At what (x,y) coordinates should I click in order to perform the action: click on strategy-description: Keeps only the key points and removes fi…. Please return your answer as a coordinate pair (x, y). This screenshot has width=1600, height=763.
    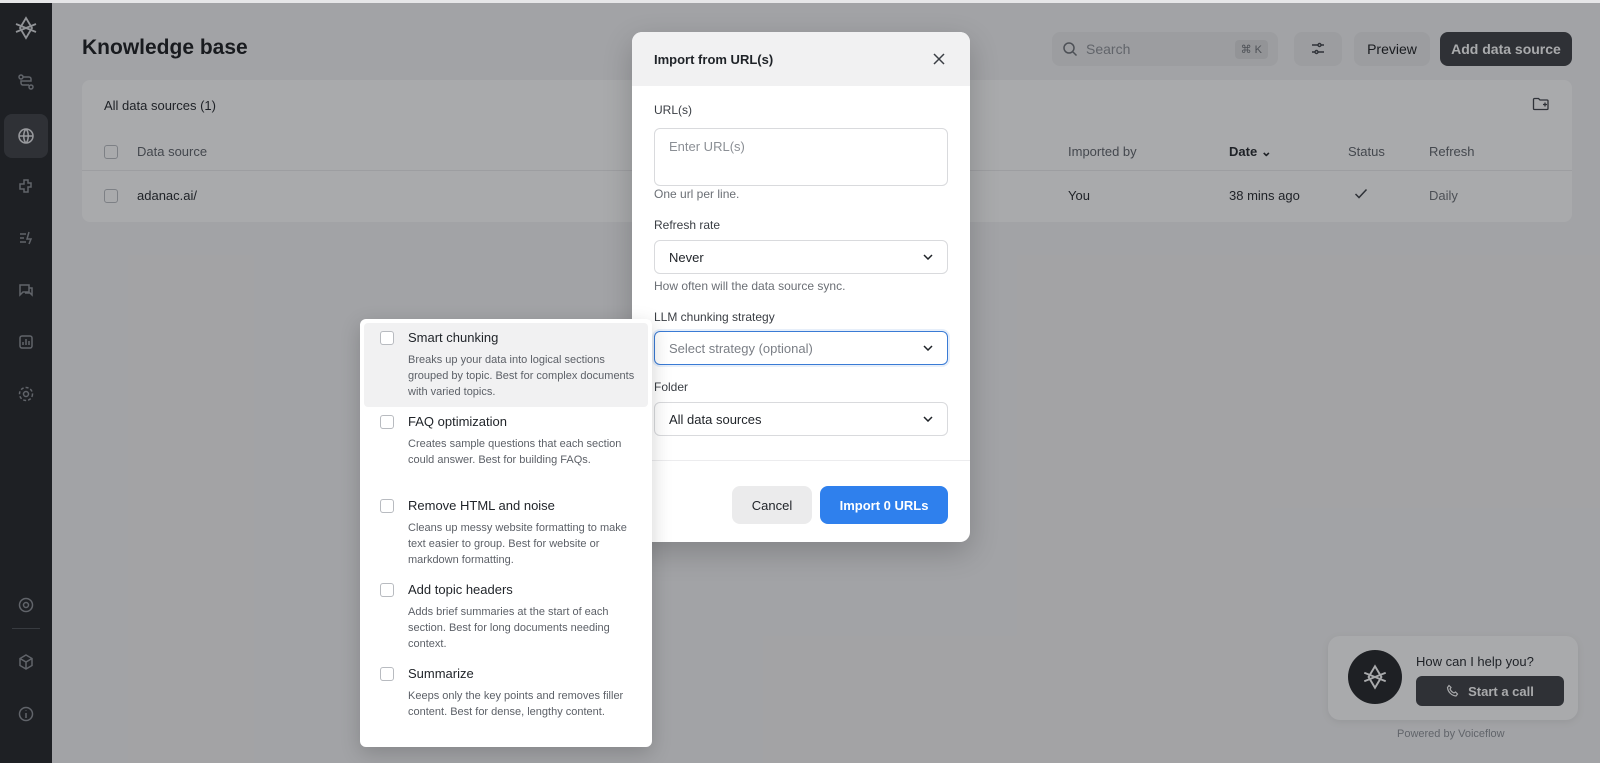
    Looking at the image, I should click on (516, 704).